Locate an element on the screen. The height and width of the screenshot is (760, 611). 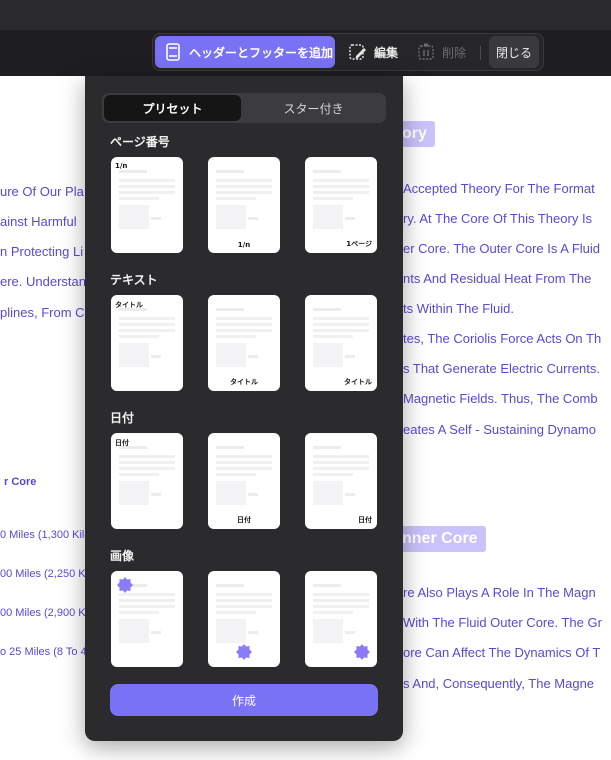
doc-right-line: tes, The Coriolis Force Acts On Th is located at coordinates (502, 338).